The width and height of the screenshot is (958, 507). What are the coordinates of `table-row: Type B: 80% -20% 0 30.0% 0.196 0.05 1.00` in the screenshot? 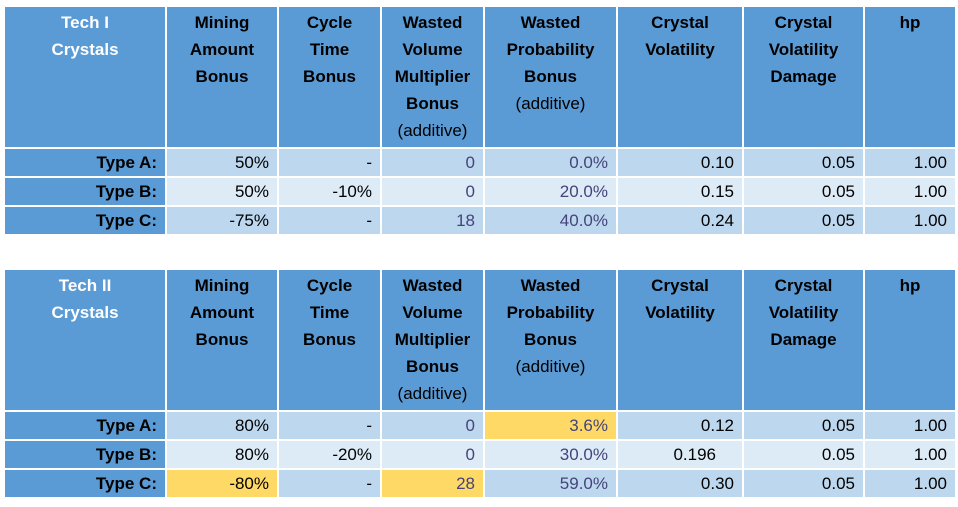 It's located at (480, 454).